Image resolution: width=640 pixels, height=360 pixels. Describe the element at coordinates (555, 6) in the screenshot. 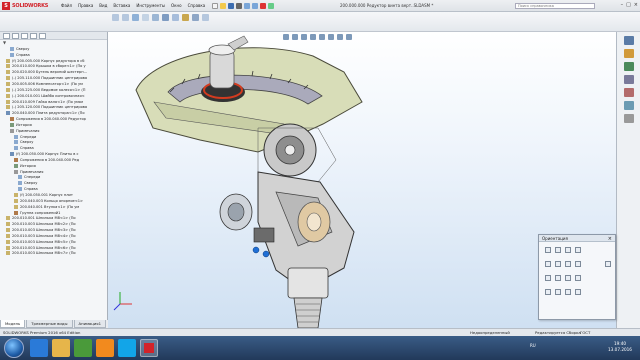

I see `help-search-input: Поиск справочника` at that location.